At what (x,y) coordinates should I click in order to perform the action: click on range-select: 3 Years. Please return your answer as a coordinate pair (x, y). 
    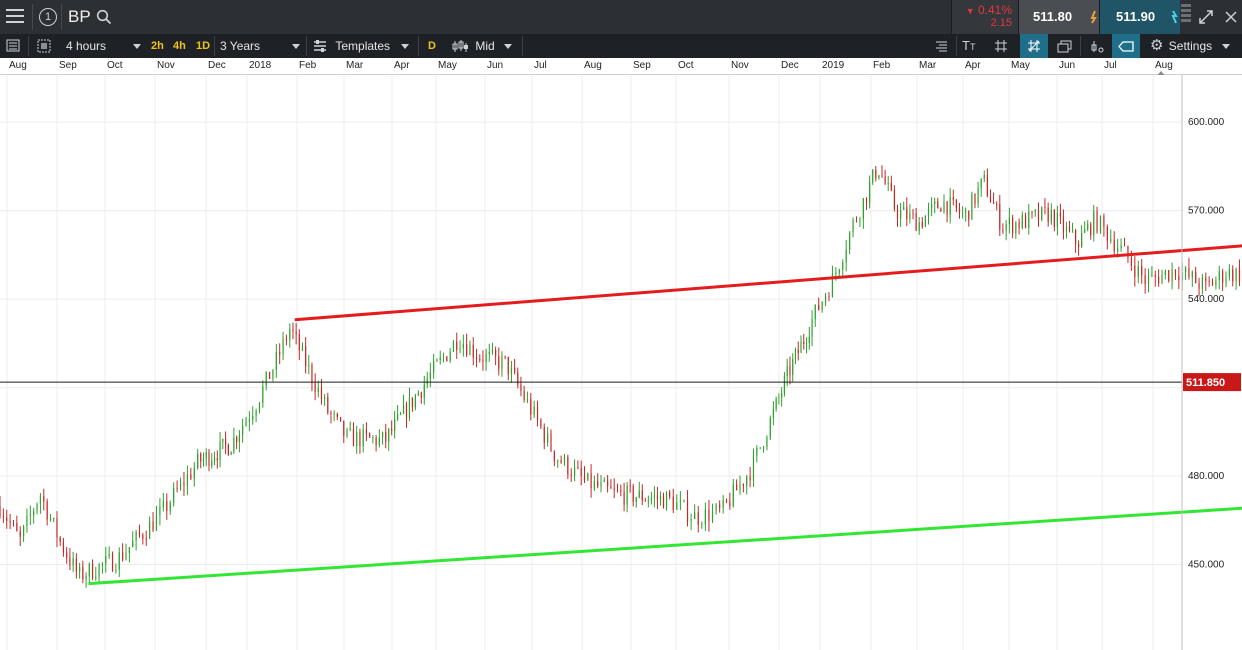
    Looking at the image, I should click on (262, 46).